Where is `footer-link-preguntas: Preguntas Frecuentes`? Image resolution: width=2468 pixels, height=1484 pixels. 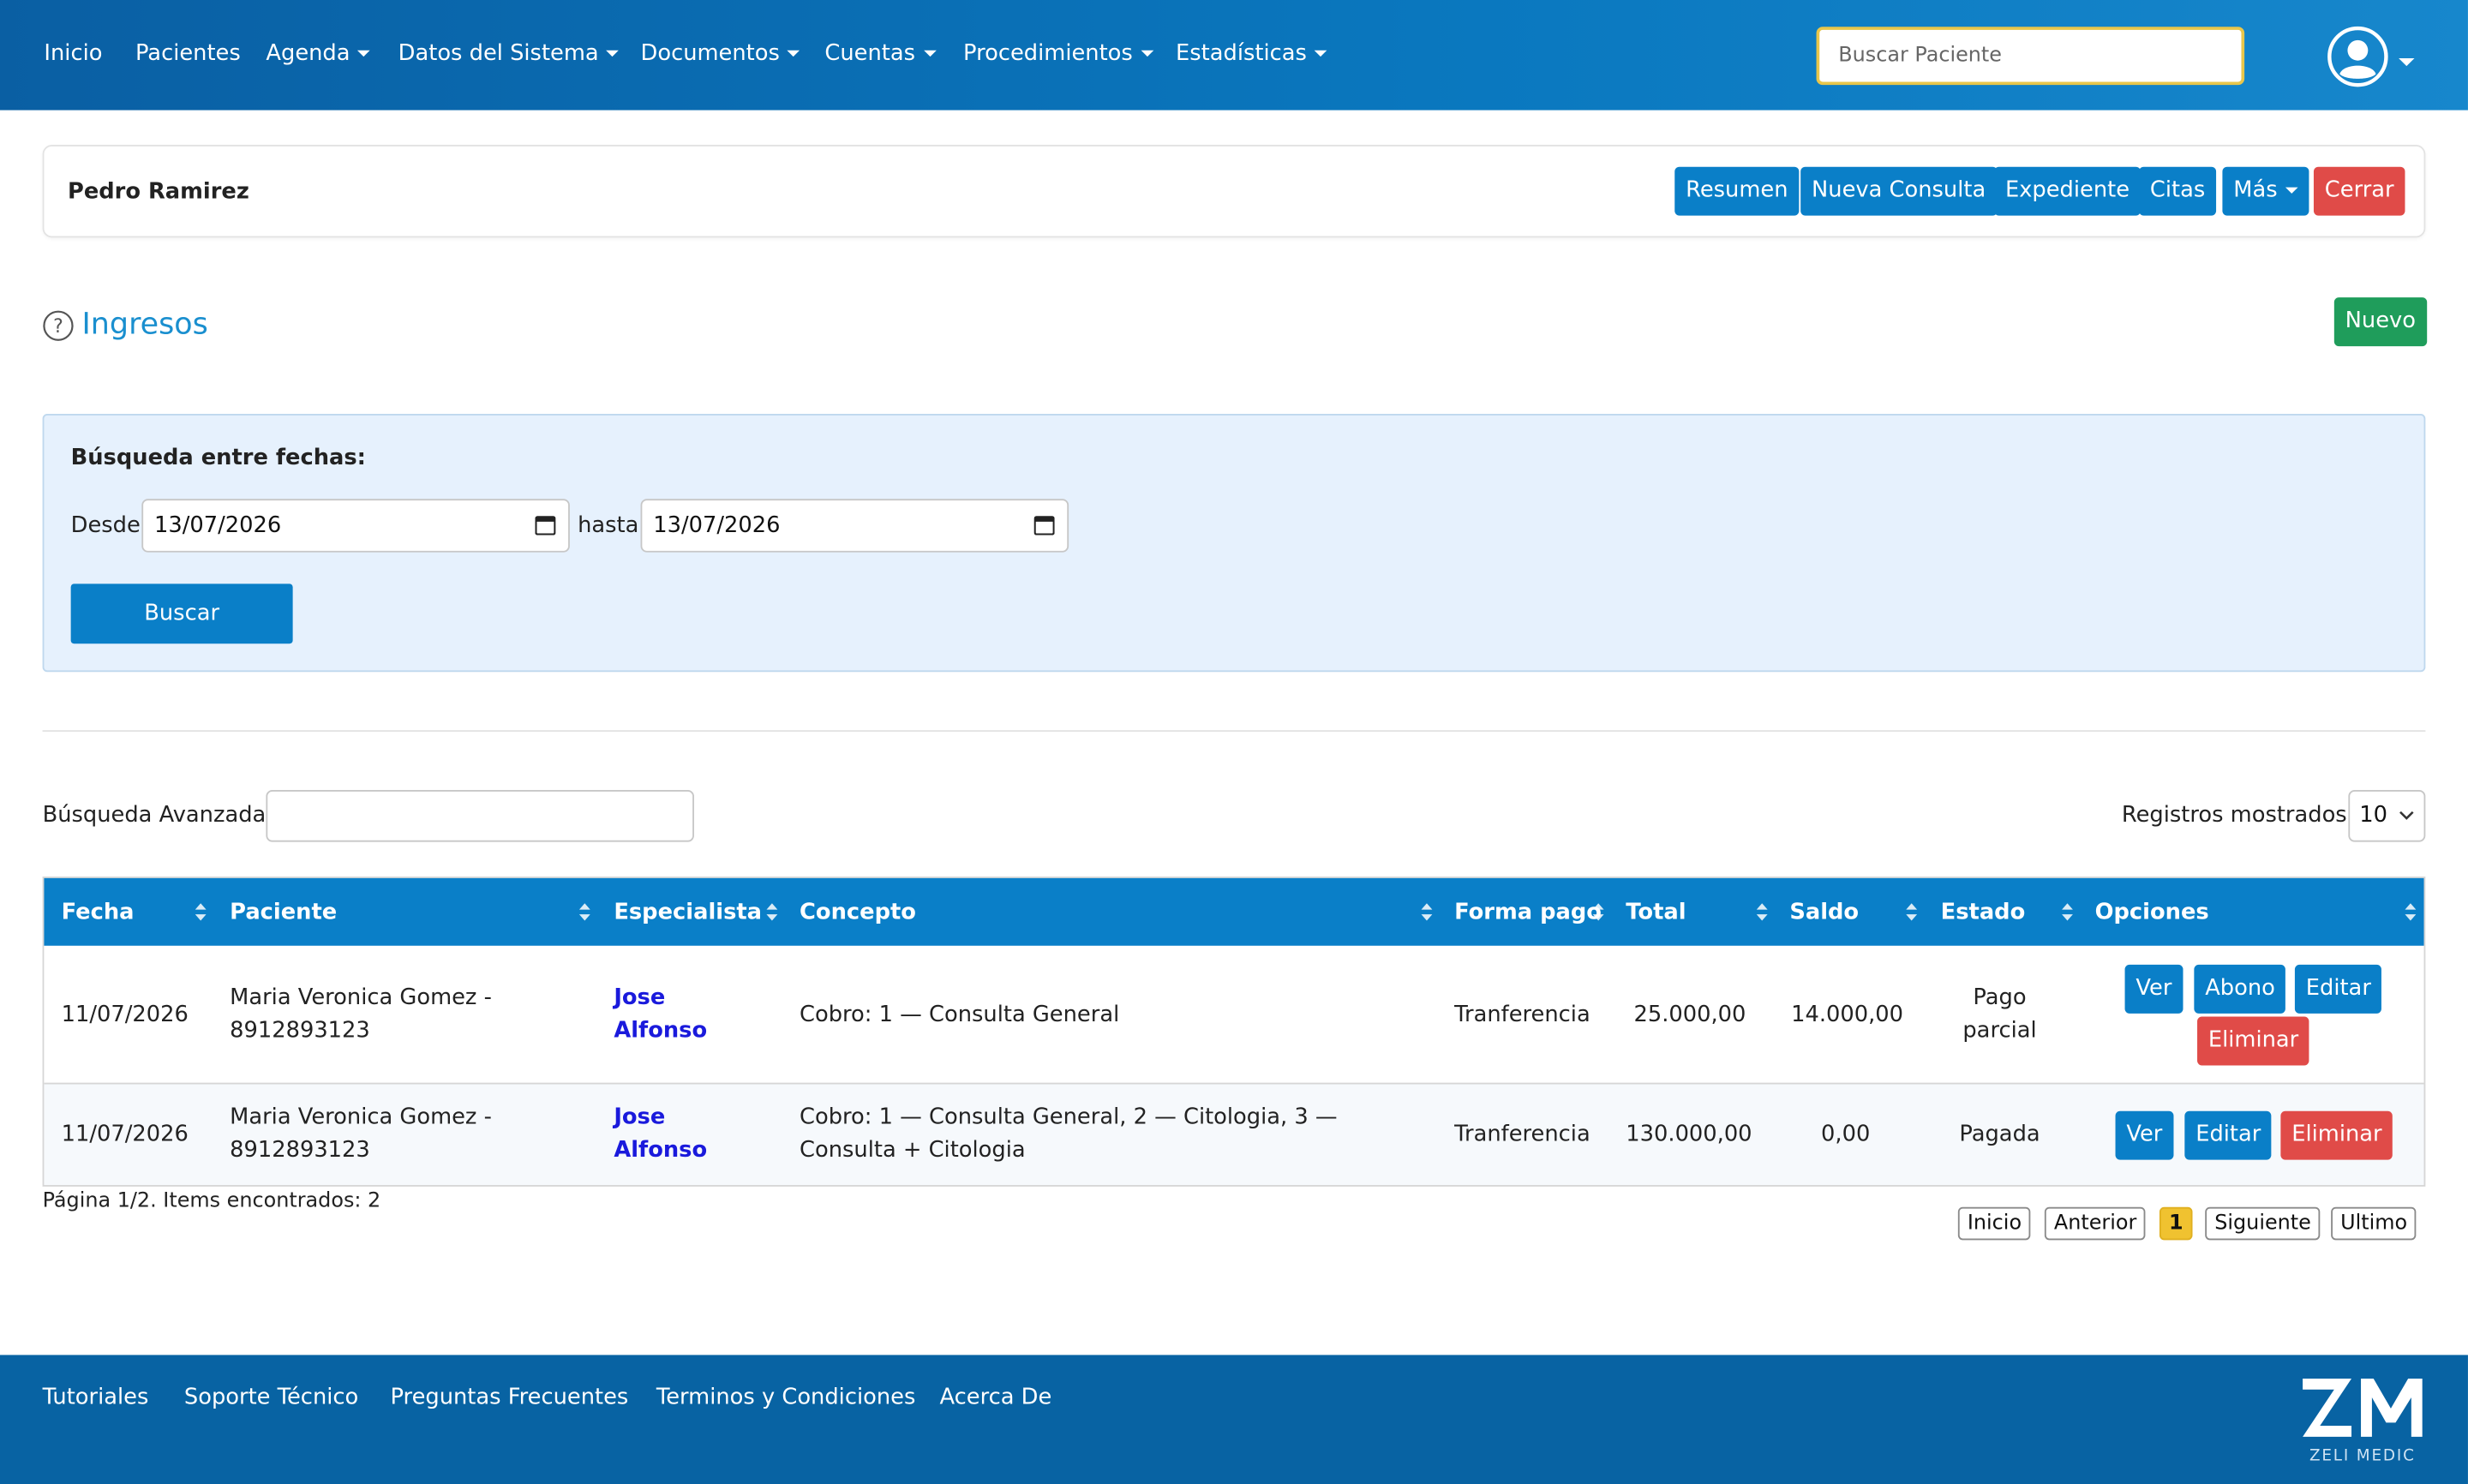 footer-link-preguntas: Preguntas Frecuentes is located at coordinates (510, 1397).